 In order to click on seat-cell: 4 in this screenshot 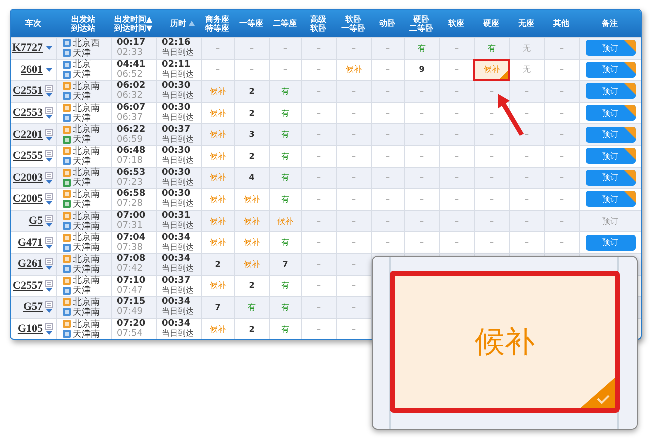, I will do `click(251, 178)`.